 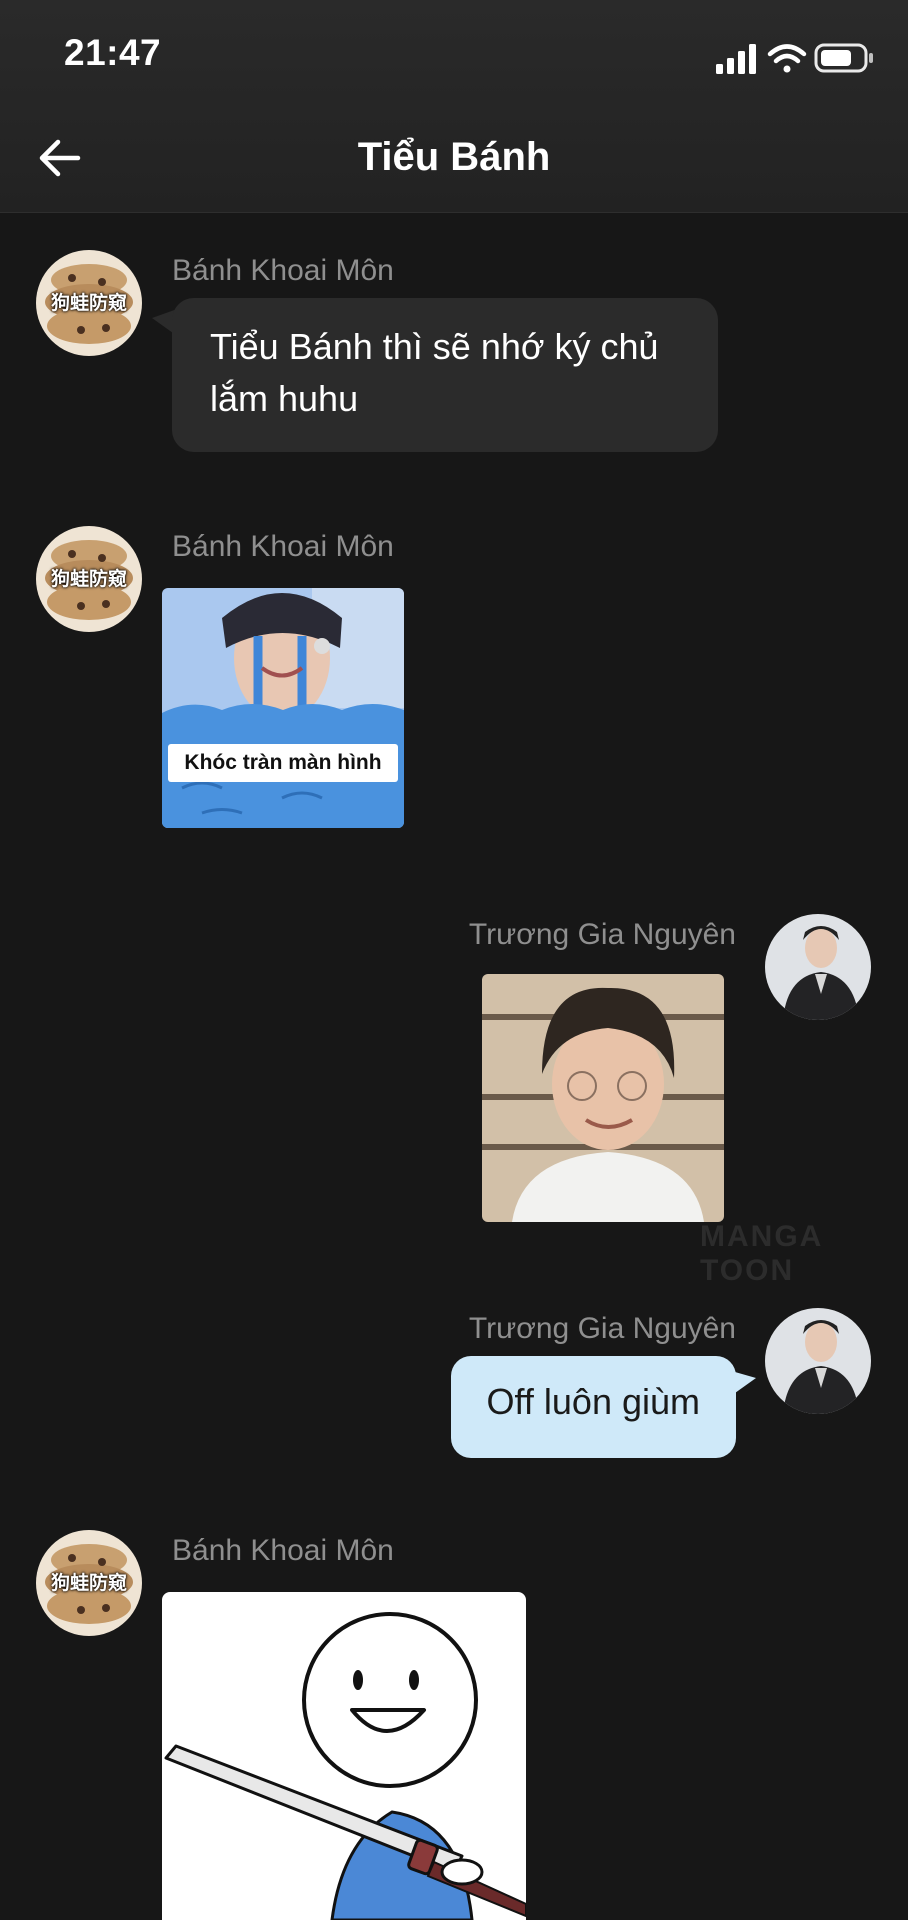 I want to click on status-time: 21:47, so click(x=113, y=52).